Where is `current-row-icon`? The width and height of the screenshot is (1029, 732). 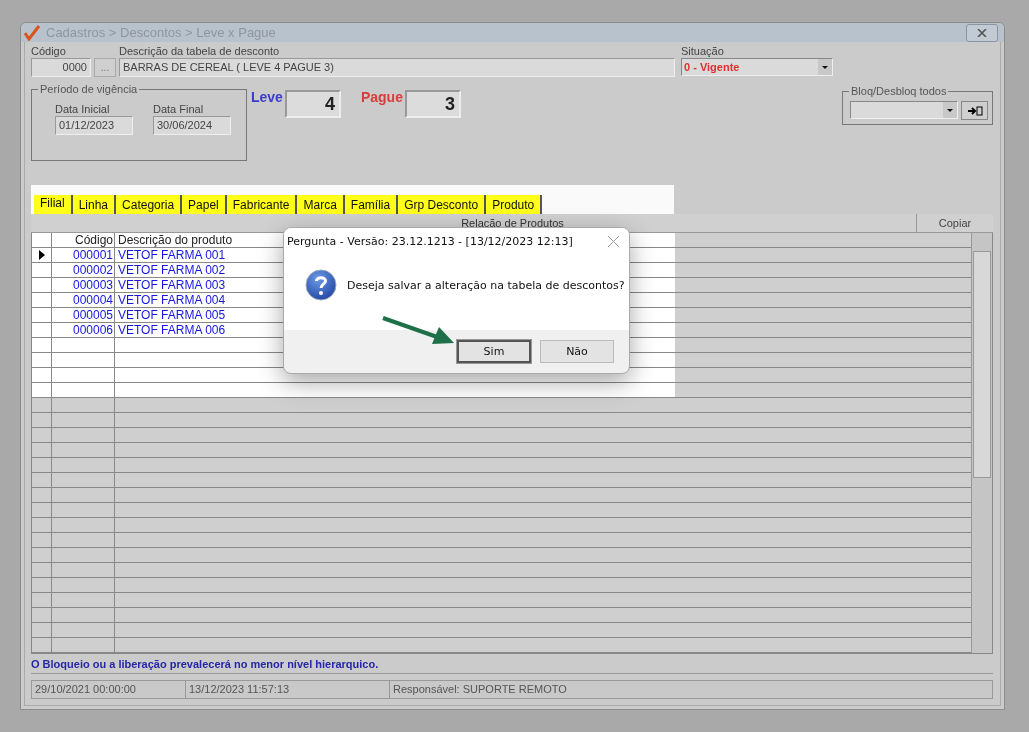 current-row-icon is located at coordinates (41, 255).